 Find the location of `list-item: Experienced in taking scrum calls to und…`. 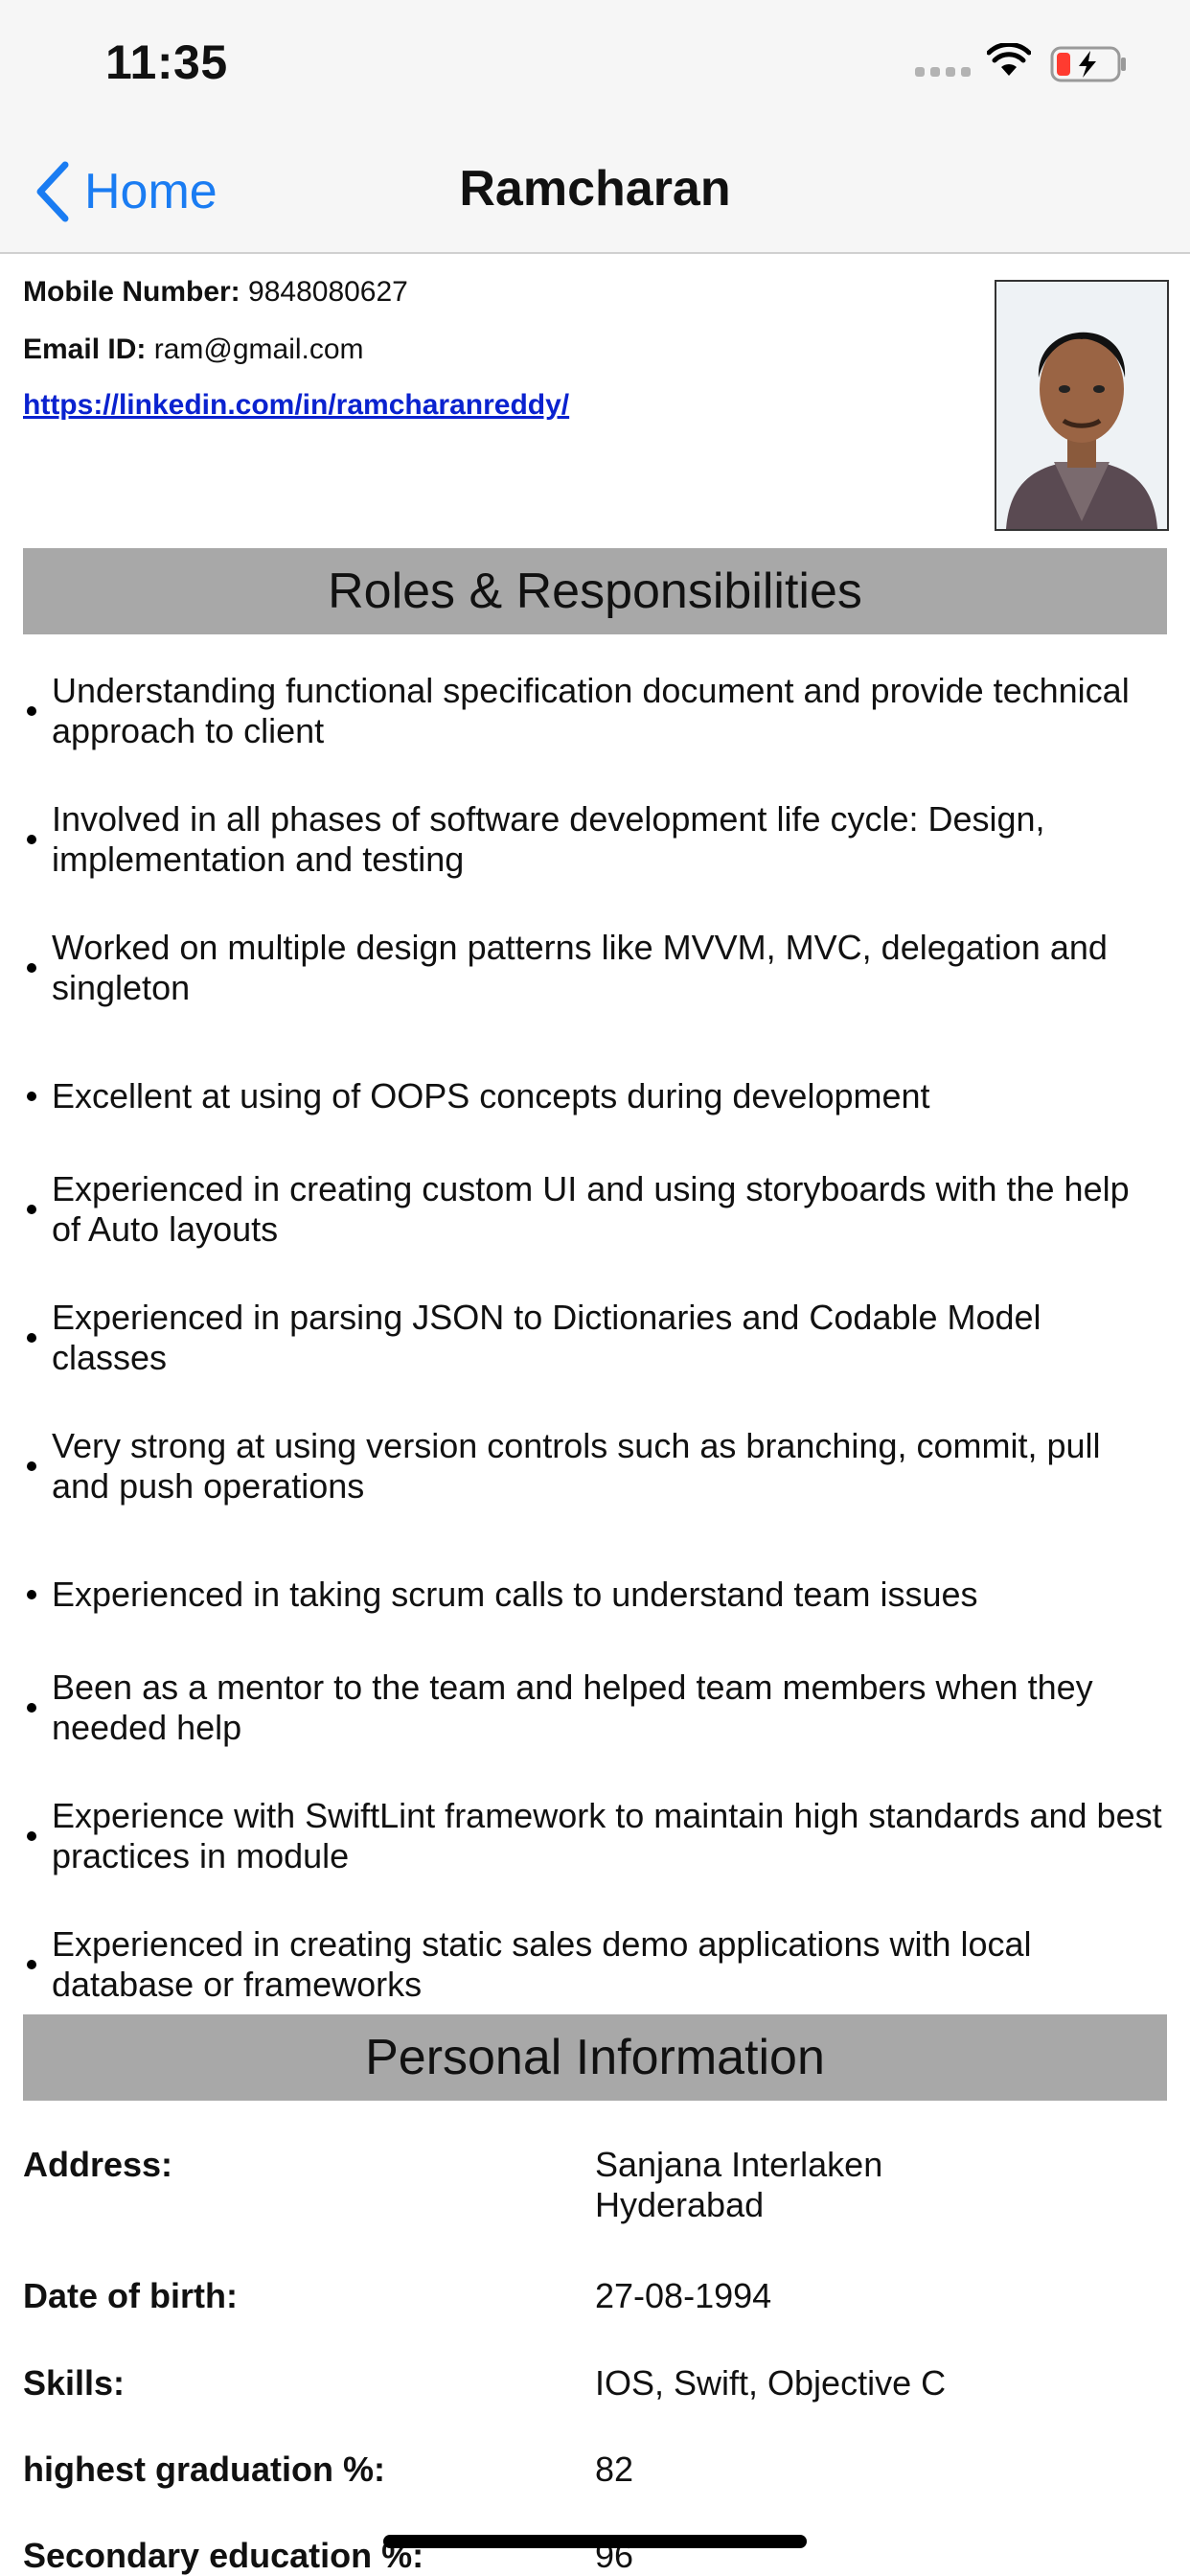

list-item: Experienced in taking scrum calls to und… is located at coordinates (595, 1594).